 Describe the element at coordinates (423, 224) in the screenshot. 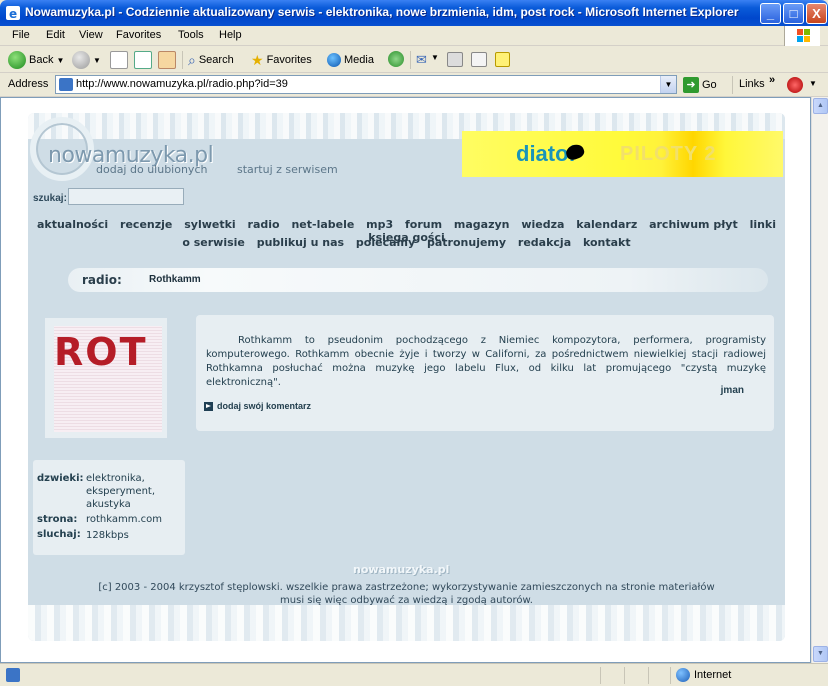

I see `nav-forum: forum` at that location.